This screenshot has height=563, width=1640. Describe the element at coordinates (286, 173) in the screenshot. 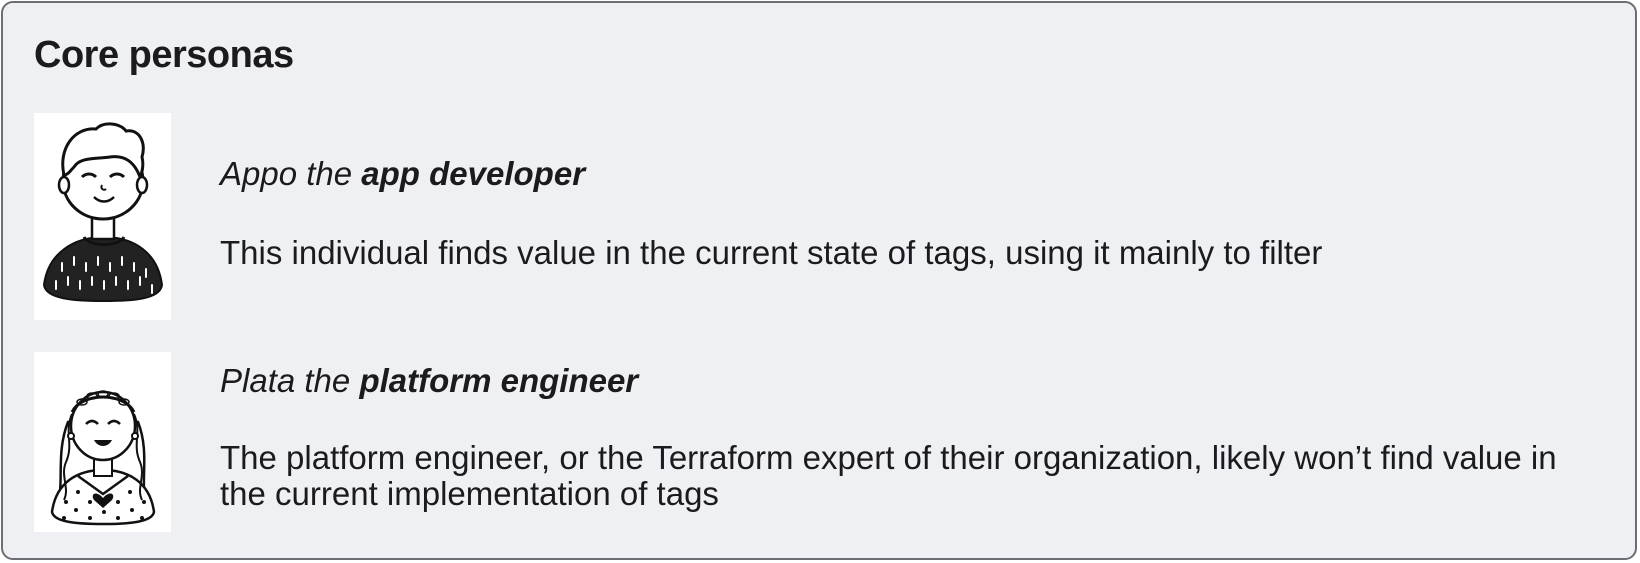

I see `app-developer-name: Appo the` at that location.